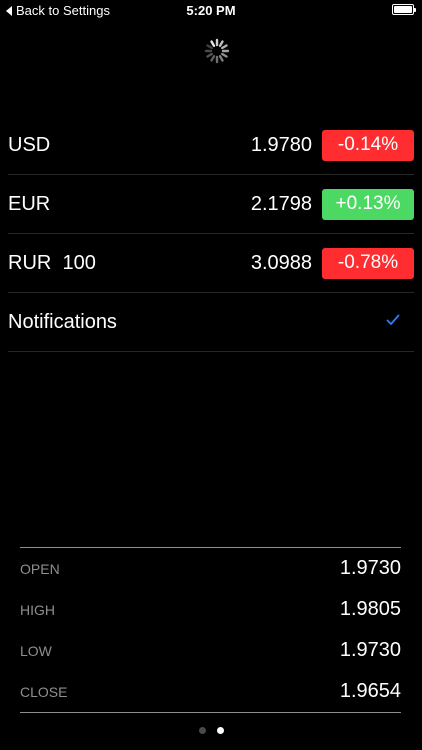 This screenshot has width=422, height=750. Describe the element at coordinates (211, 204) in the screenshot. I see `rate-row-eur: EUR 2.1798 +0.13%` at that location.